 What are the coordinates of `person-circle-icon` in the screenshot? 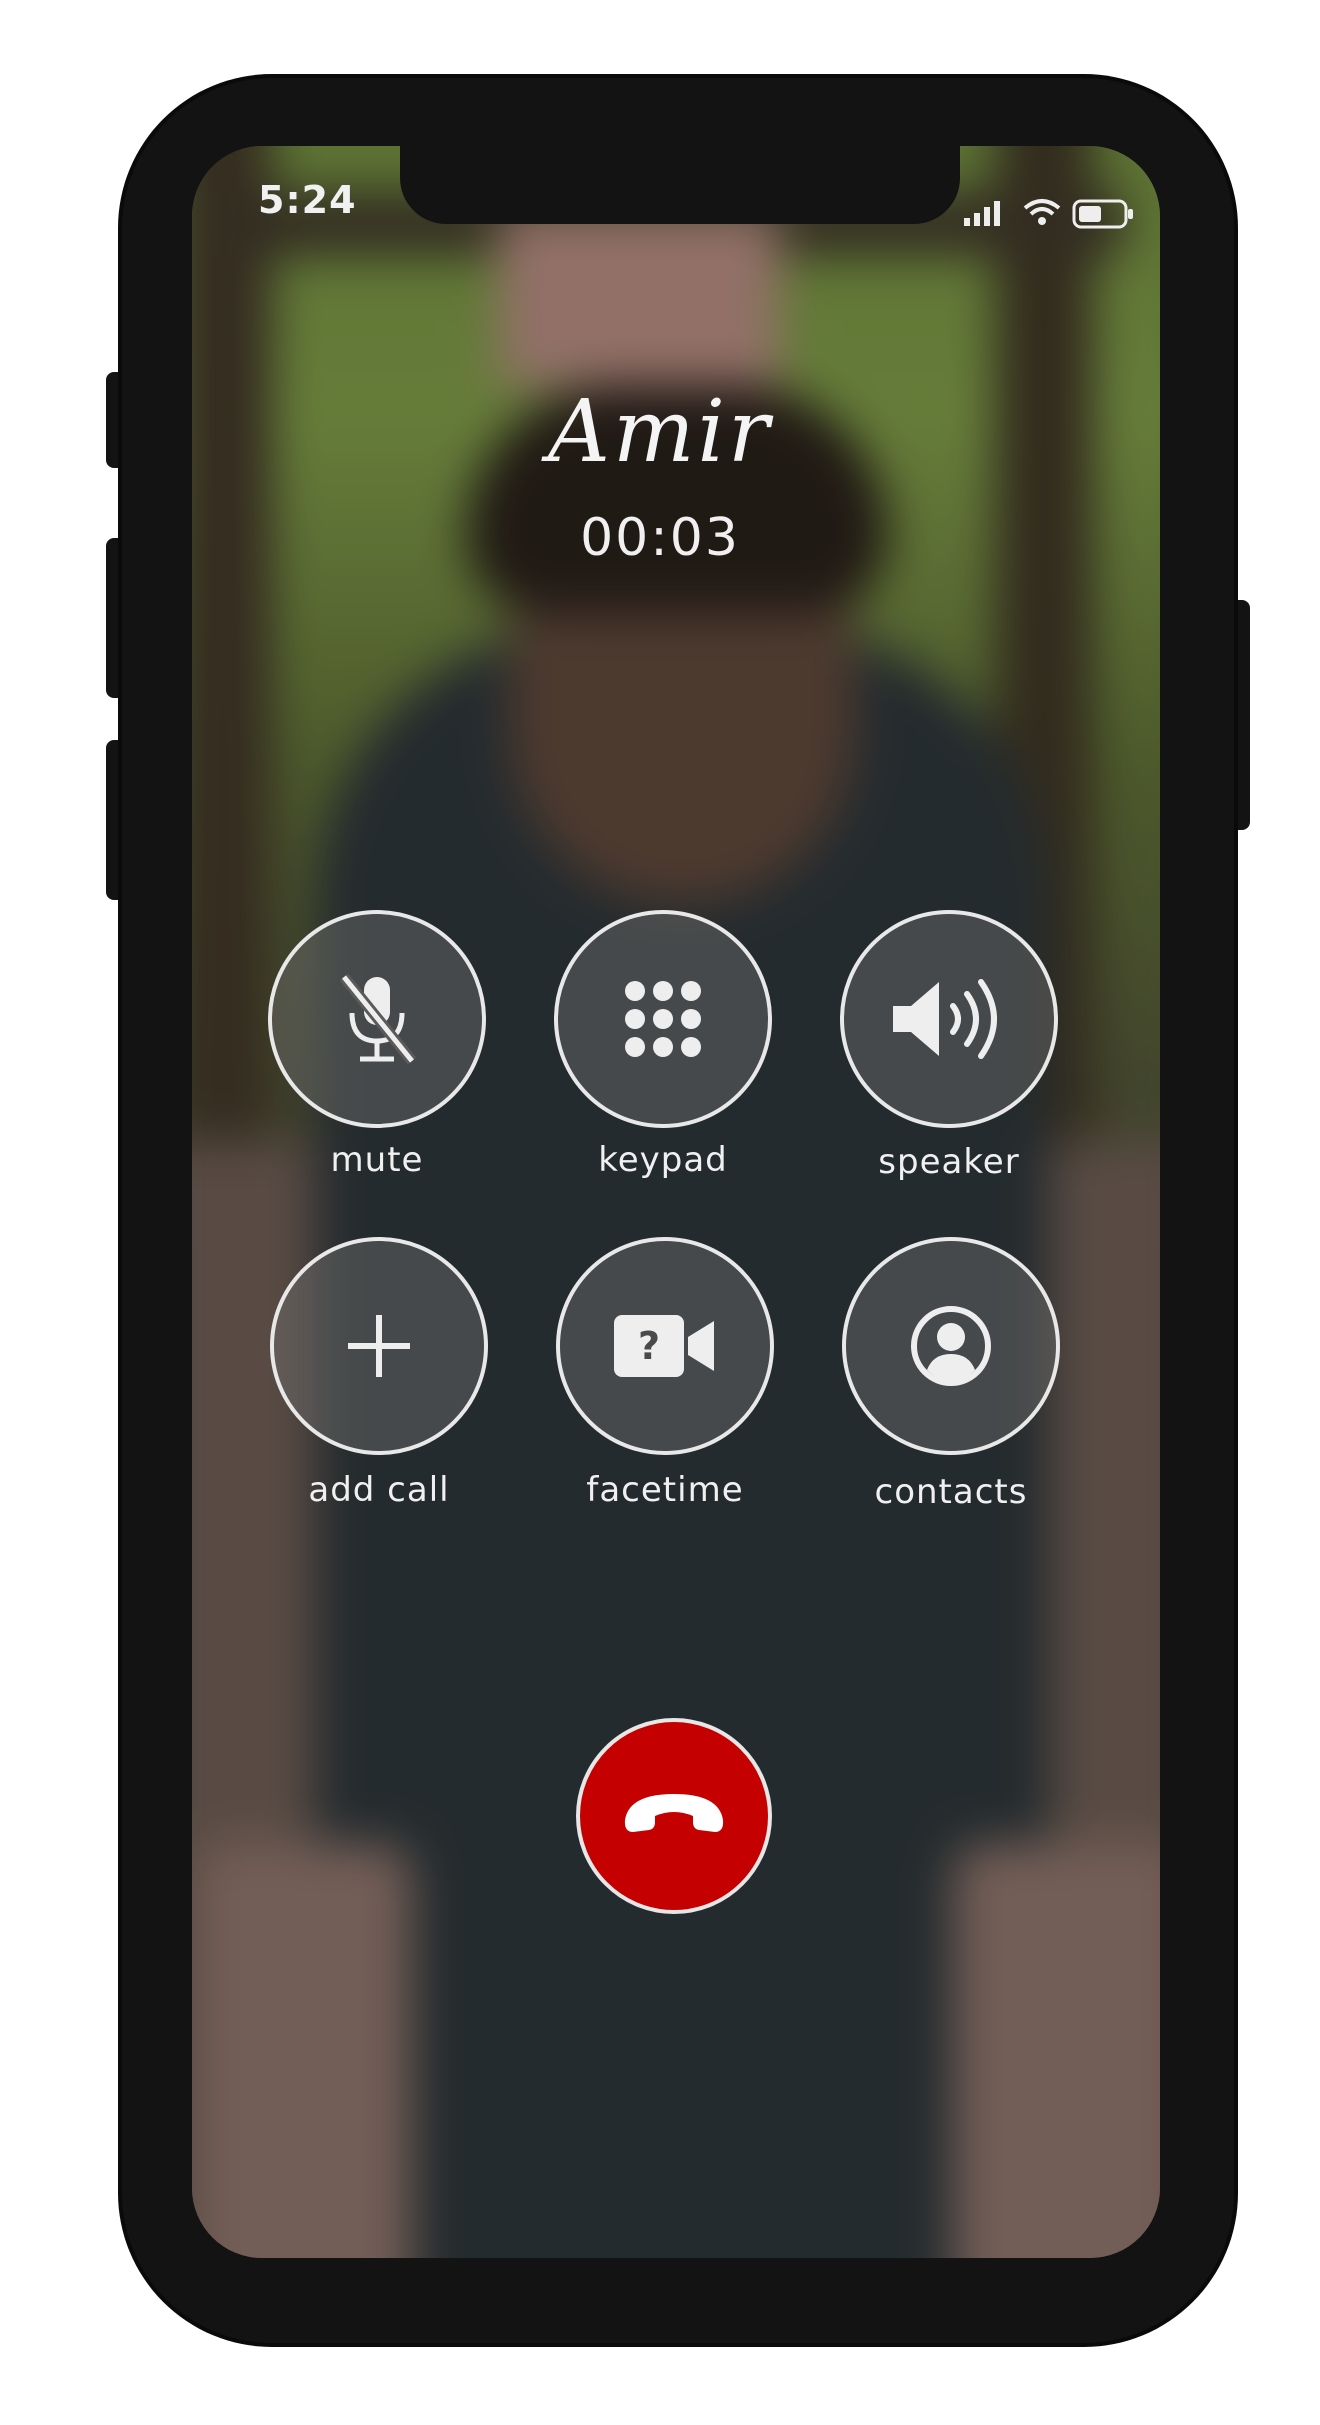 It's located at (951, 1346).